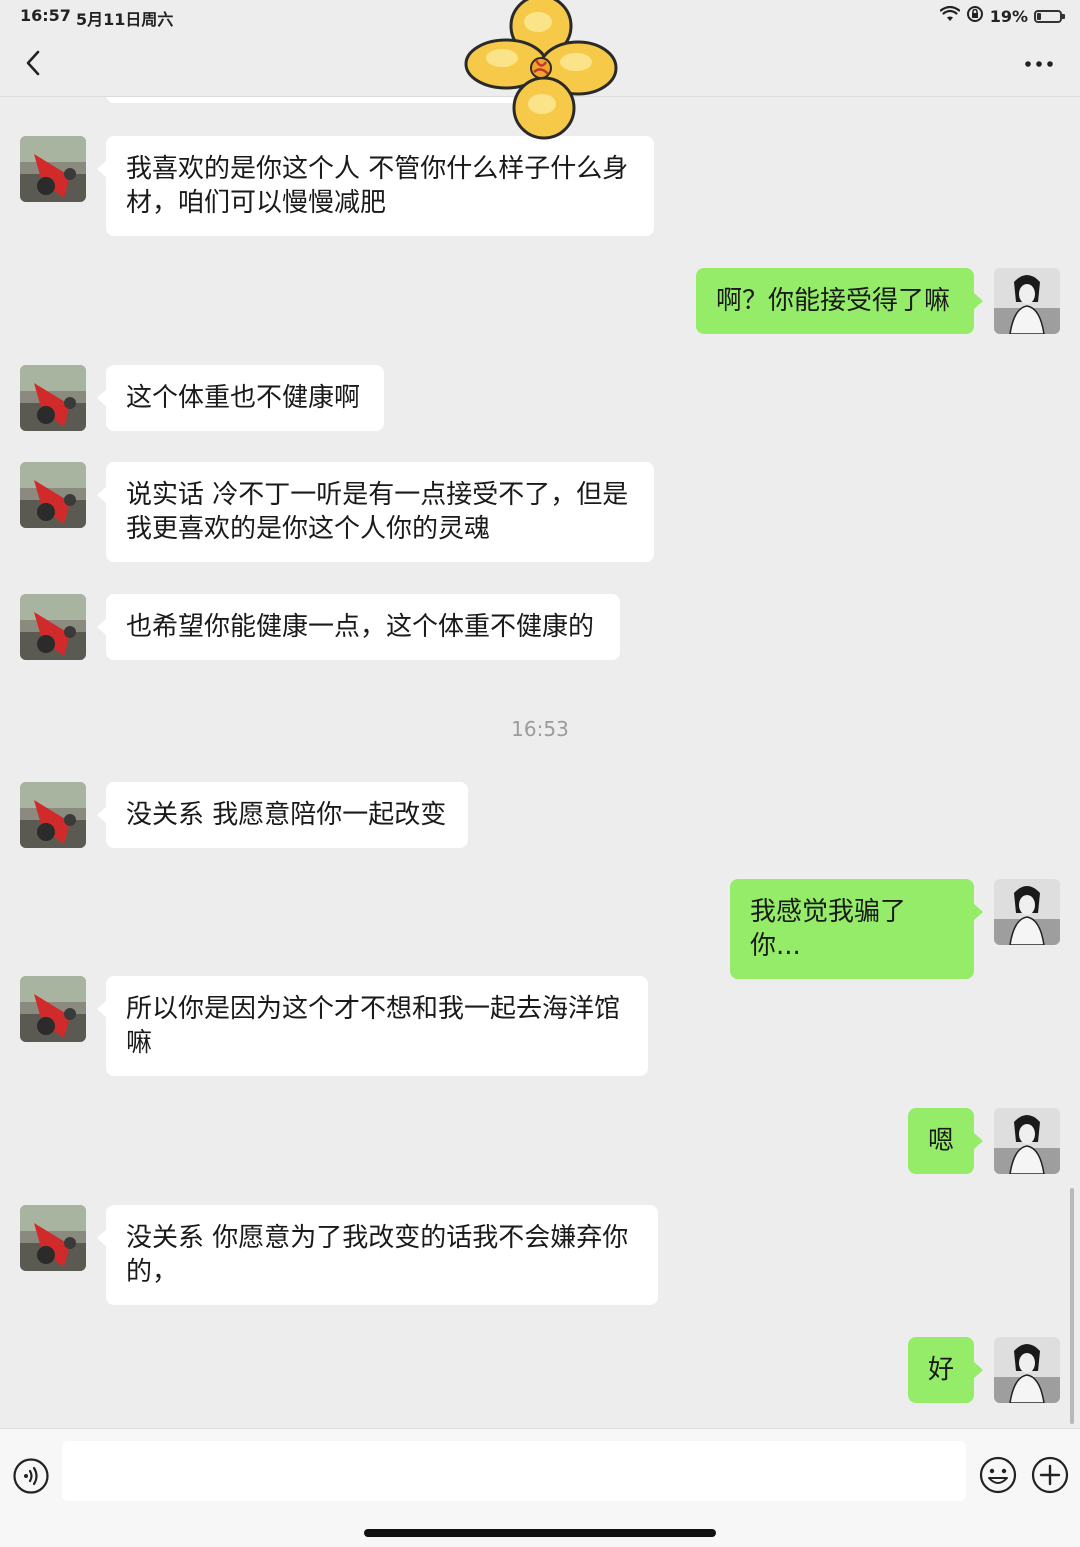  Describe the element at coordinates (945, 1370) in the screenshot. I see `message-bubble-outgoing: 好` at that location.